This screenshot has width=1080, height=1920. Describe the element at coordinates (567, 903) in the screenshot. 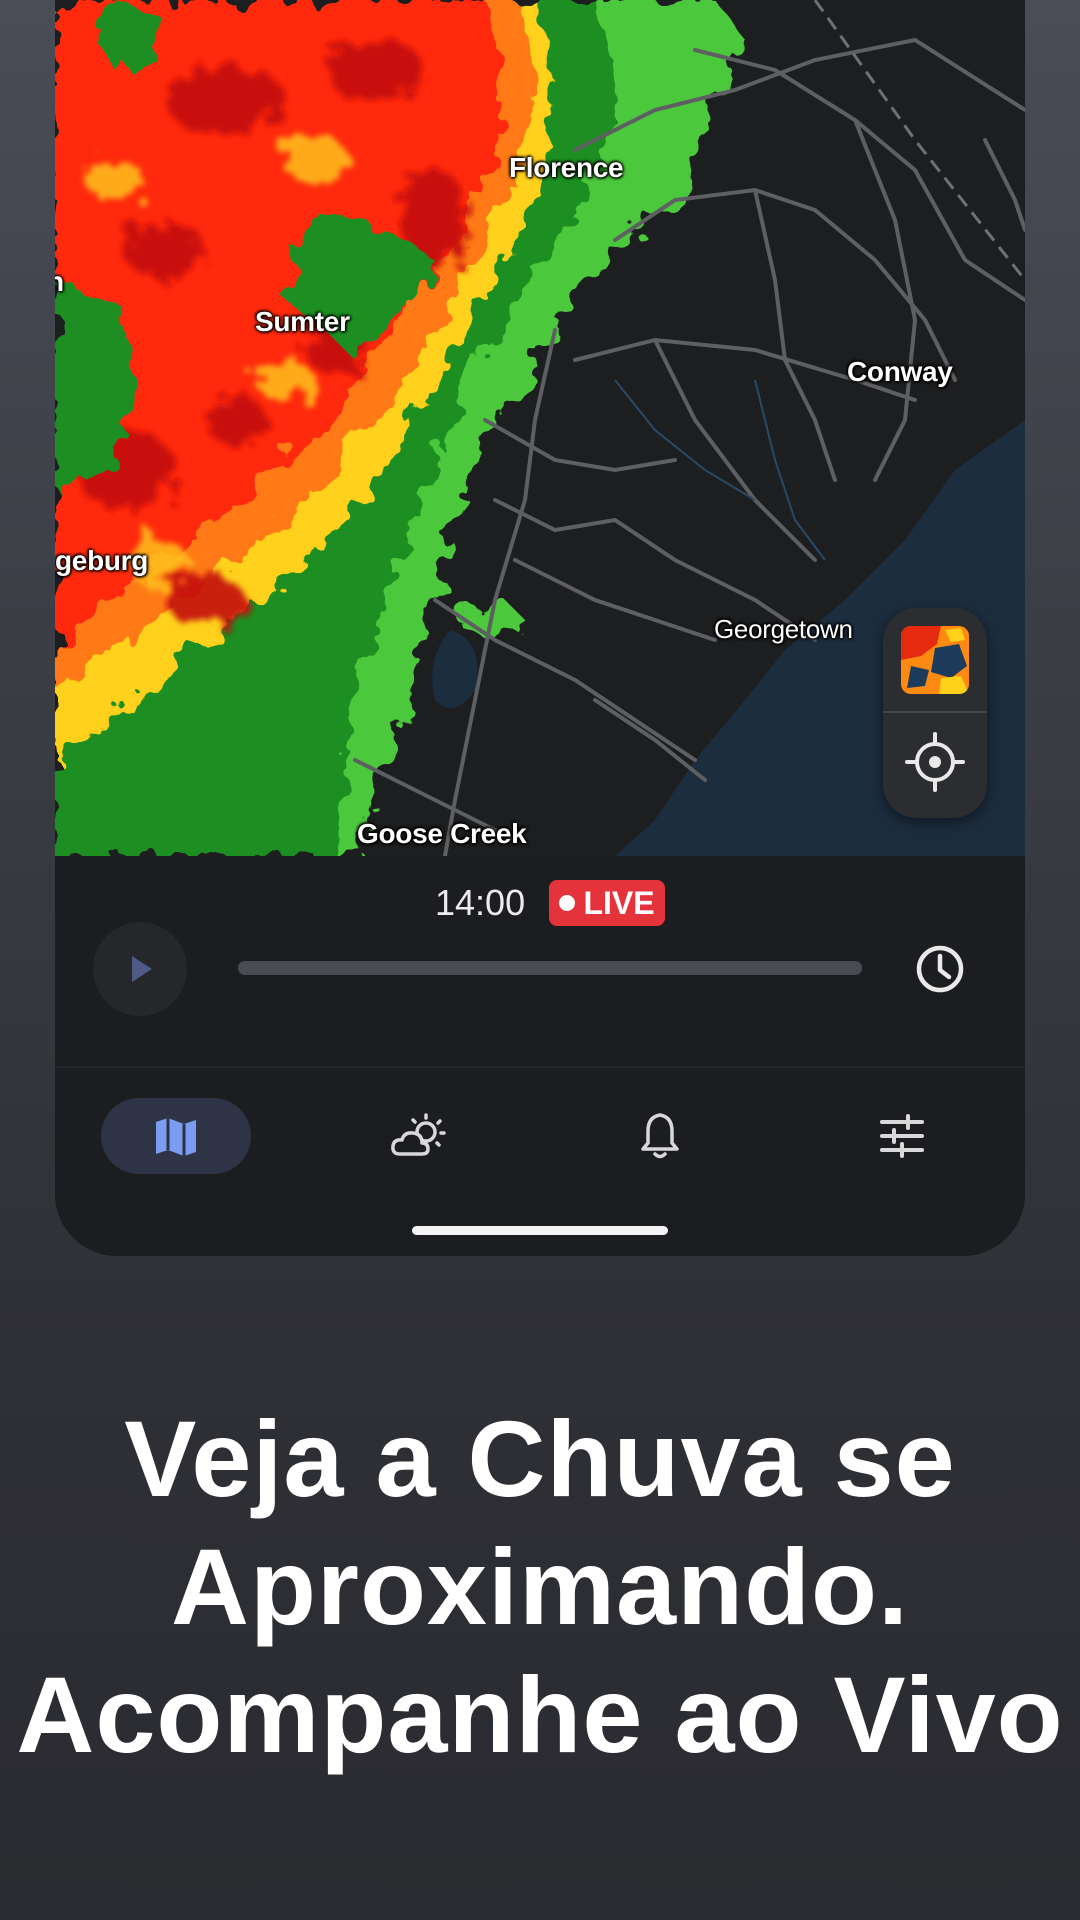

I see `live-dot-icon` at that location.